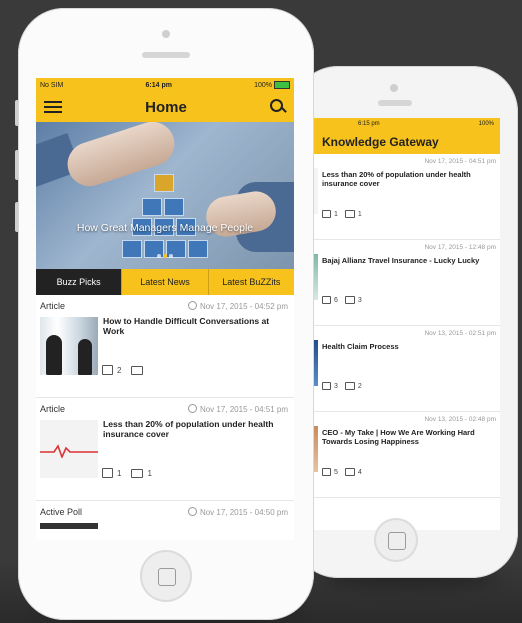  I want to click on status-carrier: No SIM, so click(52, 85).